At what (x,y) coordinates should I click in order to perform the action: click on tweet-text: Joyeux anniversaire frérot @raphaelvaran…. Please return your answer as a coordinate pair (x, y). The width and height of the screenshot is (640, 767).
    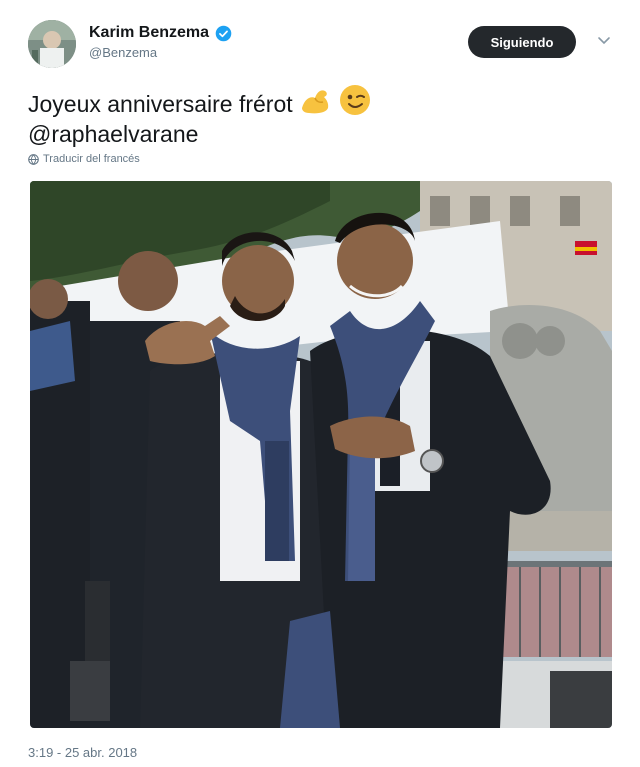
    Looking at the image, I should click on (199, 116).